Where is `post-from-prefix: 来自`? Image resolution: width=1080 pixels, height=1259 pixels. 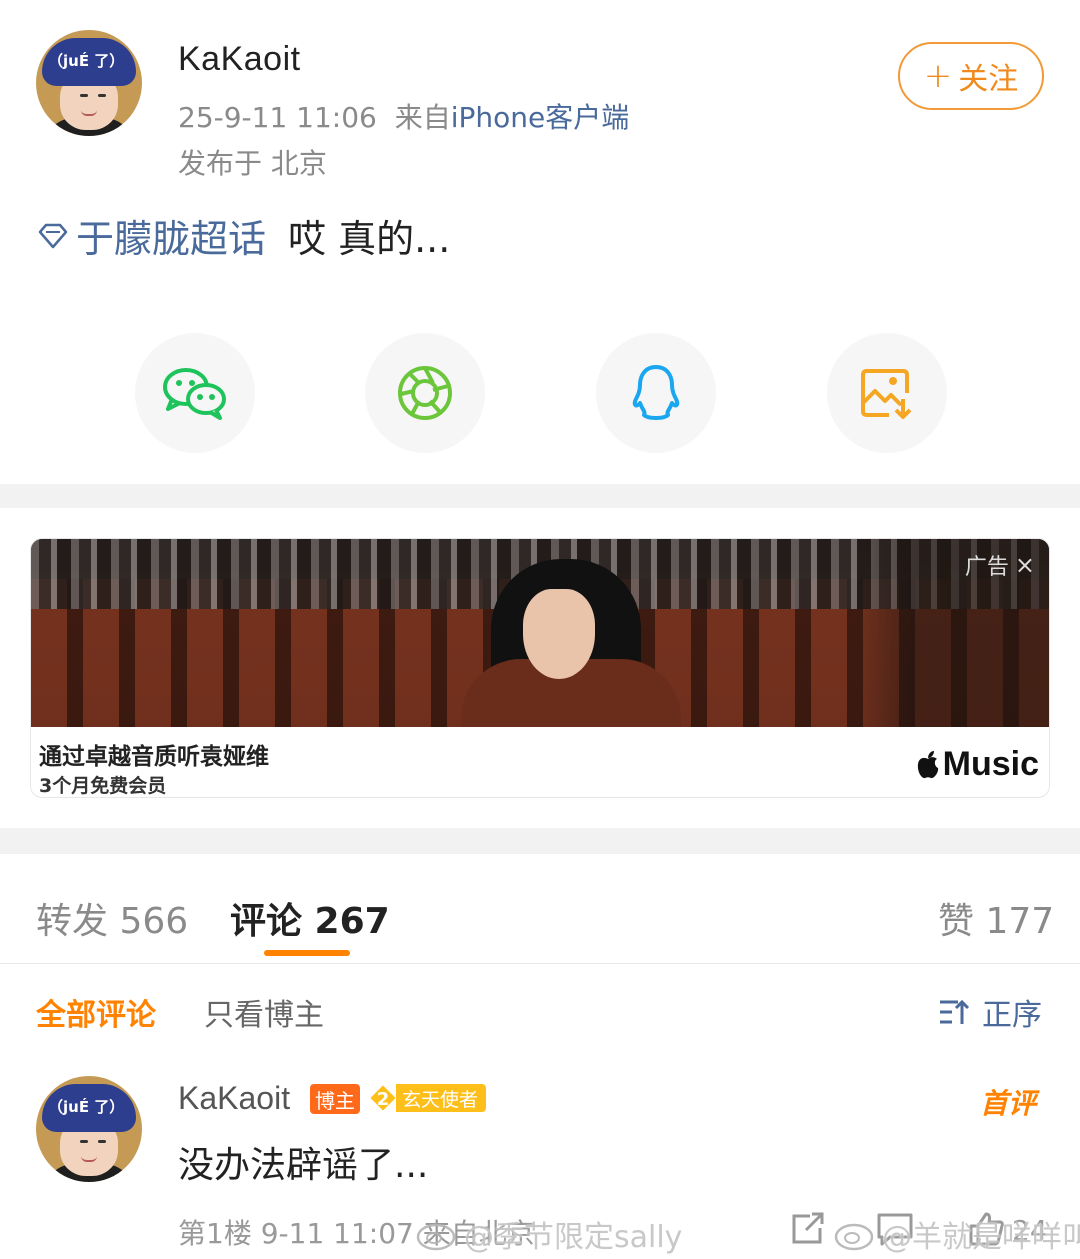
post-from-prefix: 来自 is located at coordinates (422, 117).